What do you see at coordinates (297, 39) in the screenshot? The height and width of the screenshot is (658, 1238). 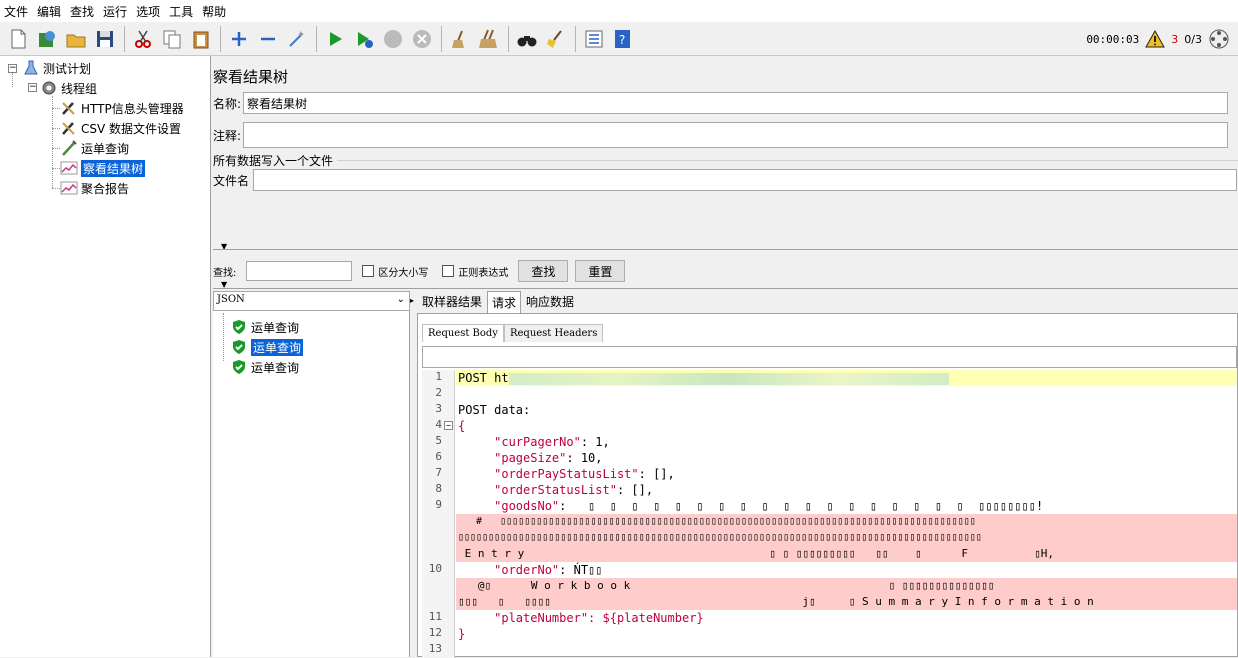 I see `toggle-button` at bounding box center [297, 39].